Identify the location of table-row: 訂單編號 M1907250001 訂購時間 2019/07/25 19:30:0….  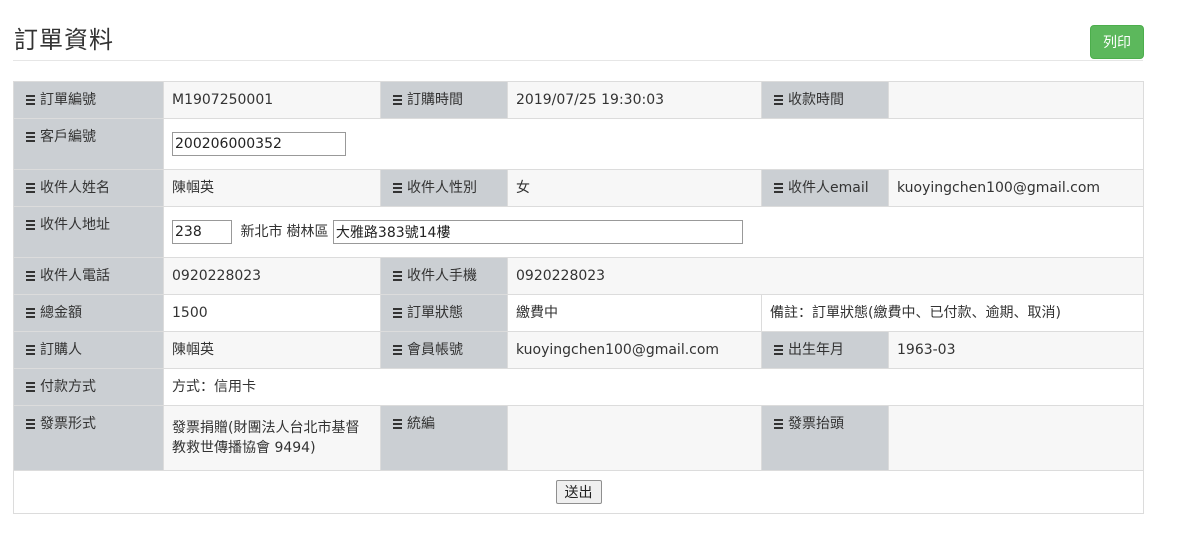
(578, 100).